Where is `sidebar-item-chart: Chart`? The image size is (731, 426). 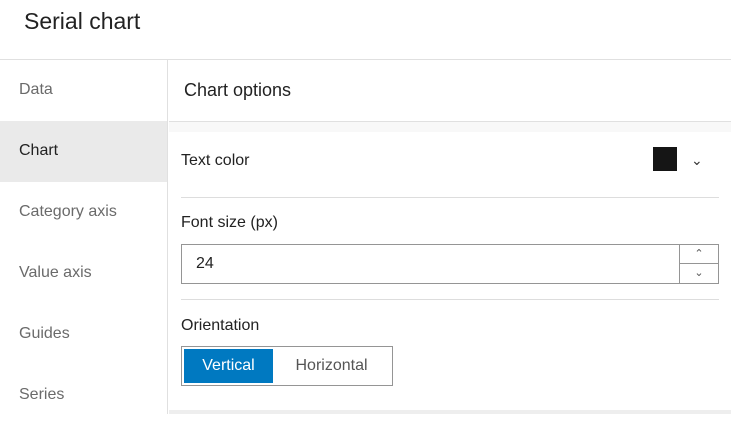 sidebar-item-chart: Chart is located at coordinates (83, 151).